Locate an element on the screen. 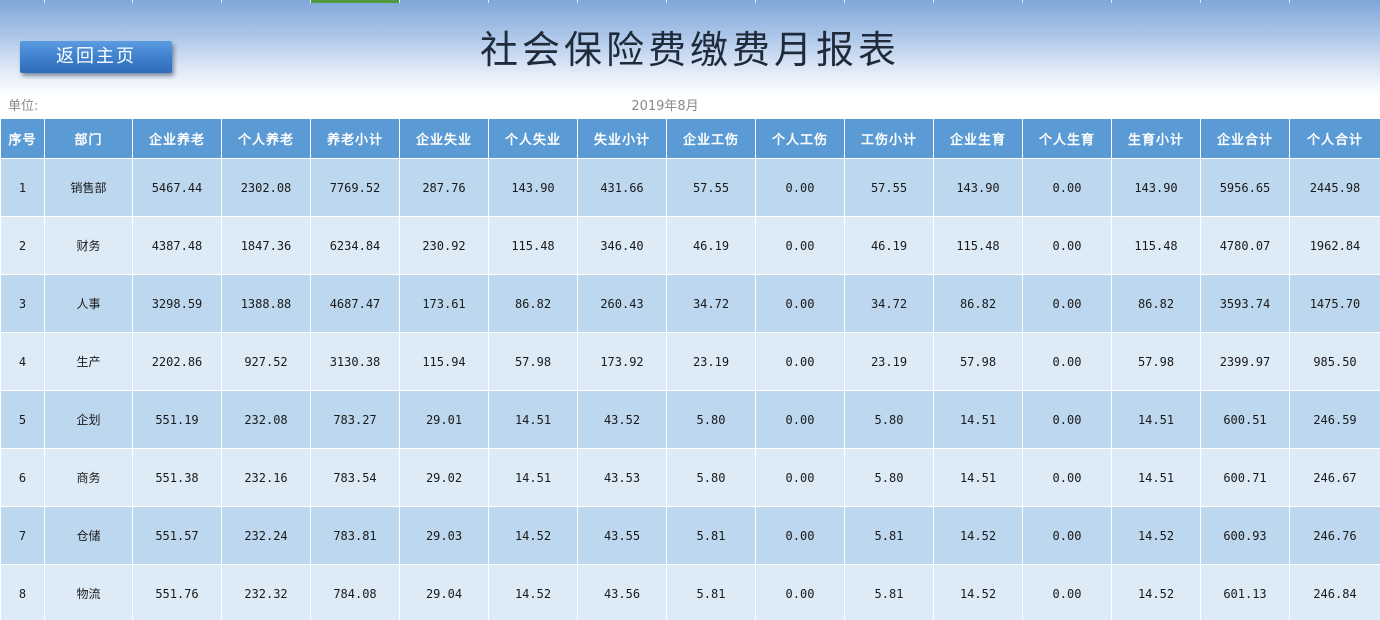 The height and width of the screenshot is (620, 1380). amount-cell: 431.66 is located at coordinates (622, 187).